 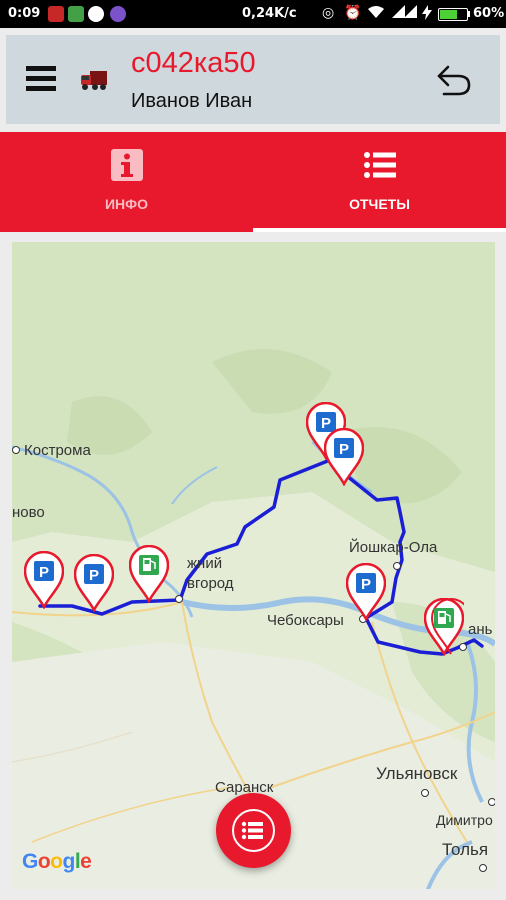 I want to click on alarm-icon: ⏰, so click(x=353, y=13).